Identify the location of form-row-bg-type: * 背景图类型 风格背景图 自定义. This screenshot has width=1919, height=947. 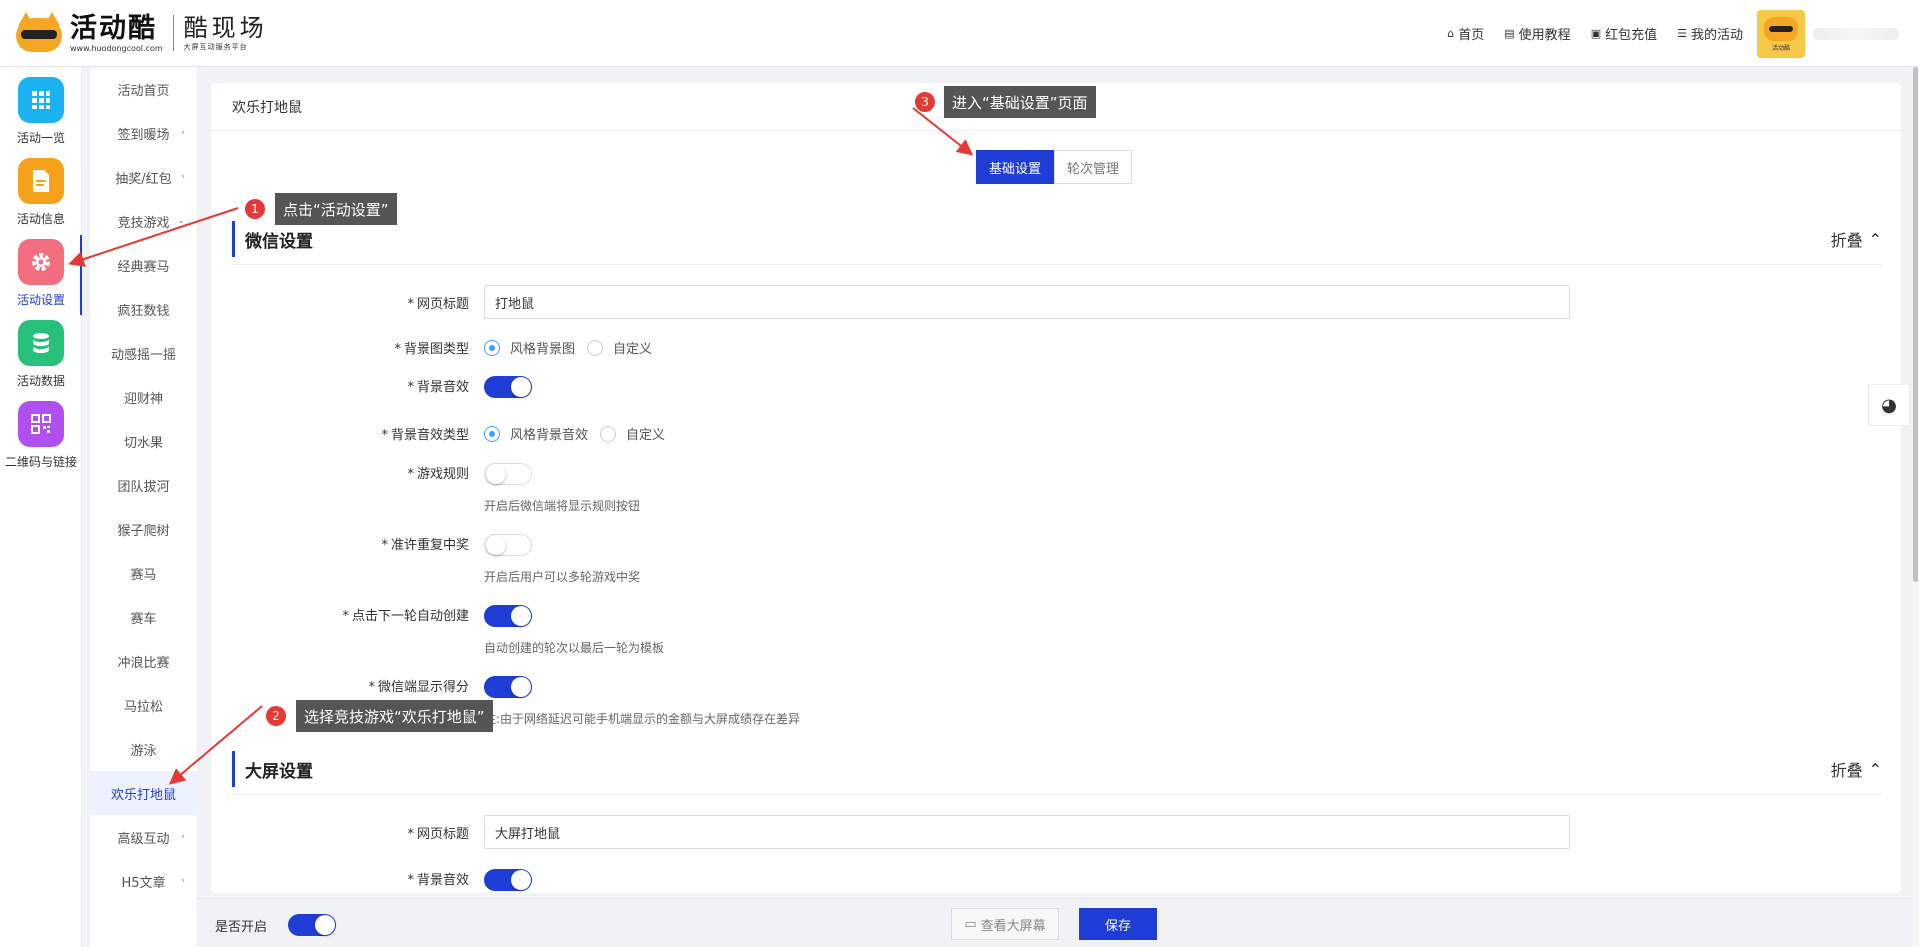
(1056, 347).